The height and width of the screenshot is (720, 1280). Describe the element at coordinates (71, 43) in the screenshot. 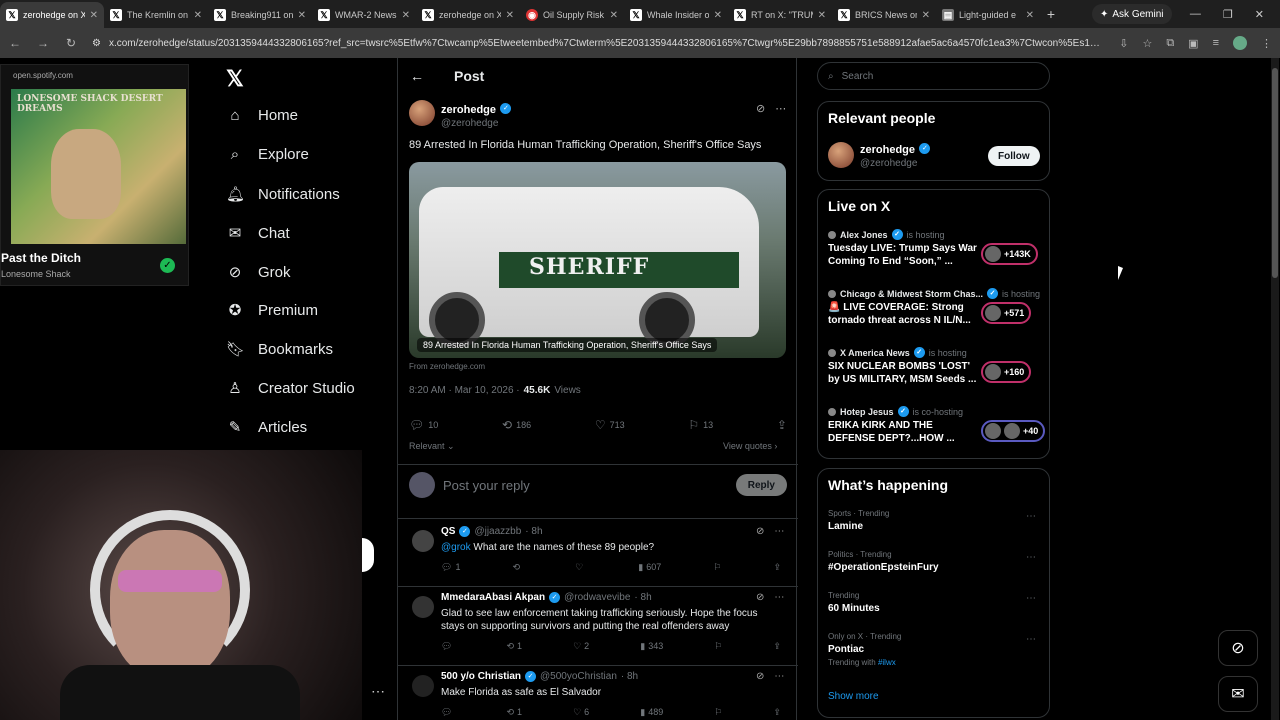

I see `reload-icon: ↻` at that location.